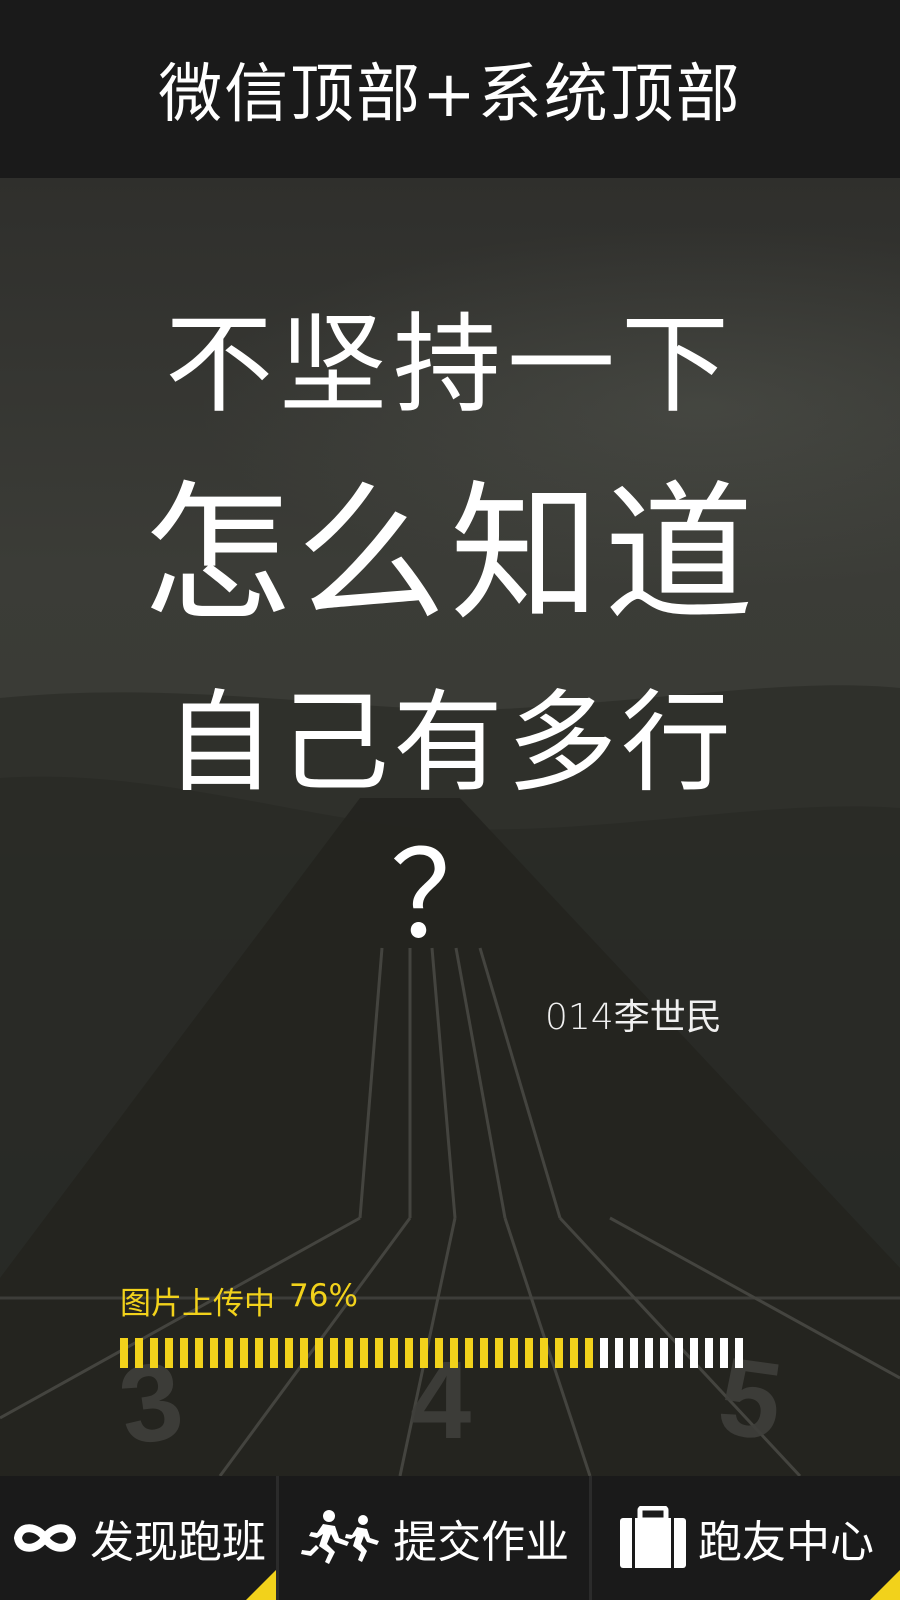 The width and height of the screenshot is (900, 1600). I want to click on upload-status: 图片上传中 76%, so click(239, 1300).